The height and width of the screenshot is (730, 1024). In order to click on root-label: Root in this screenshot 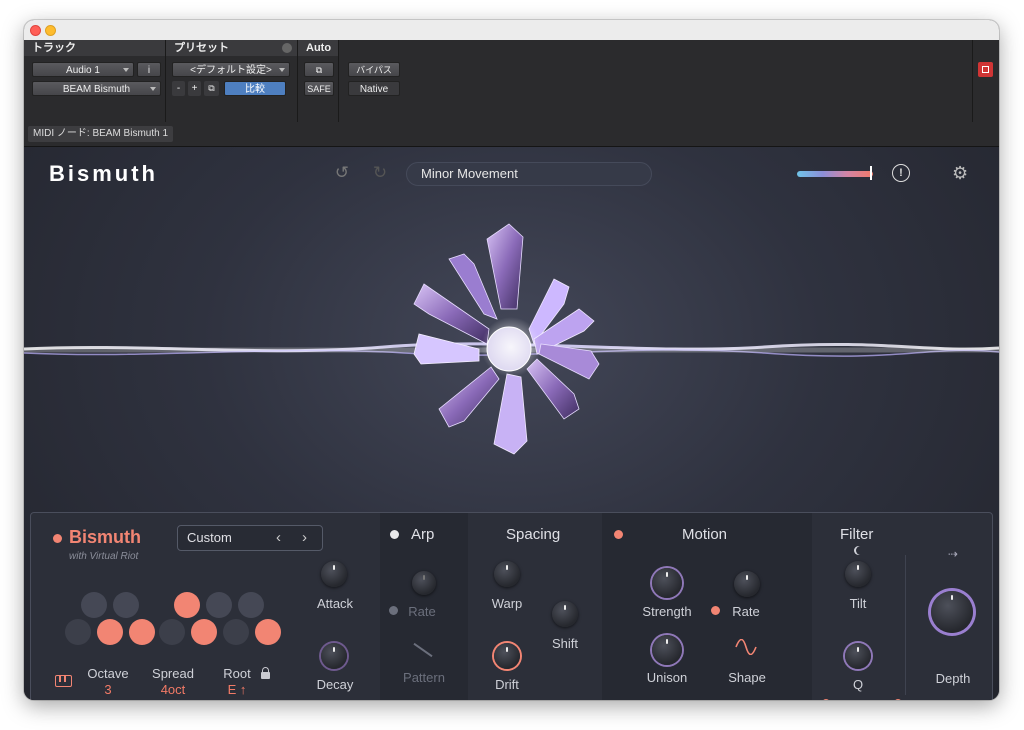, I will do `click(237, 673)`.